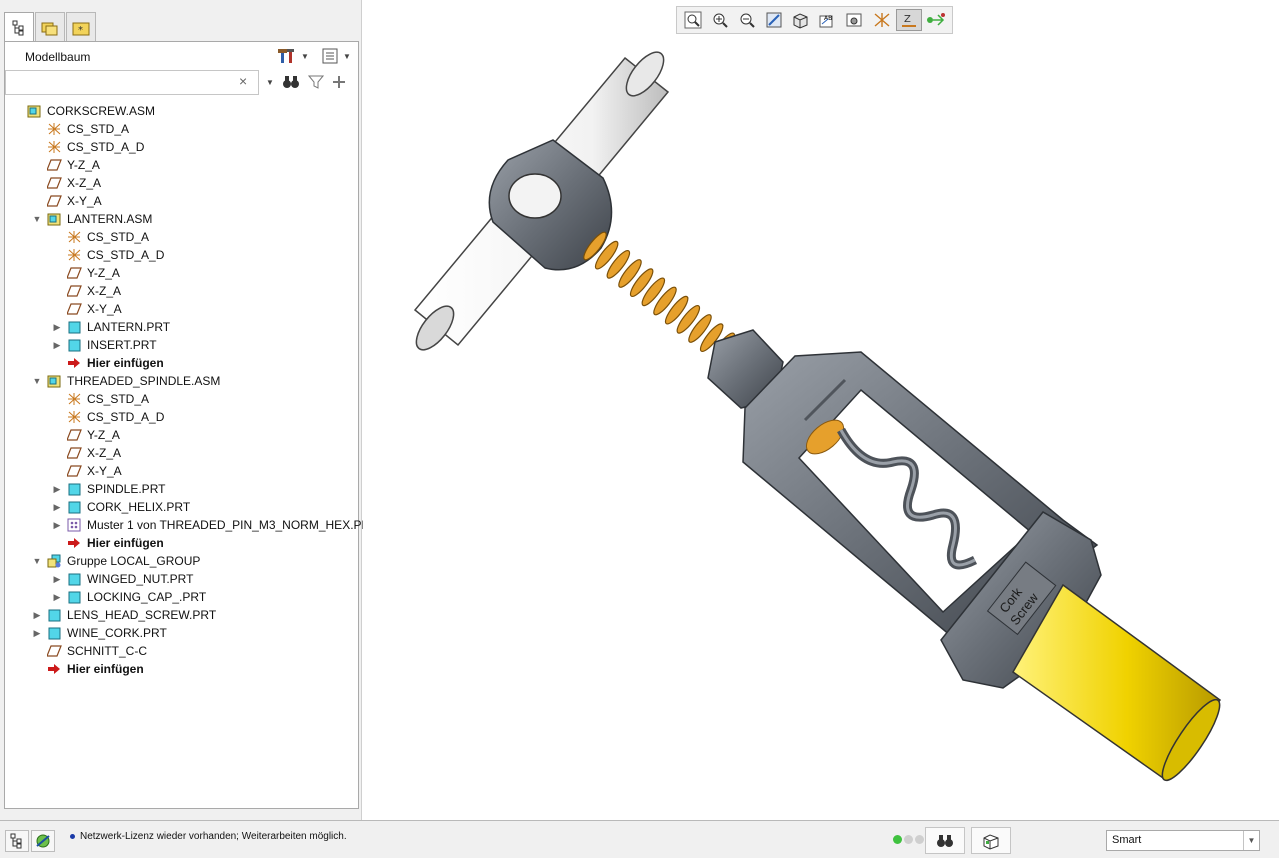 Image resolution: width=1279 pixels, height=858 pixels. I want to click on tab-model-tree, so click(19, 27).